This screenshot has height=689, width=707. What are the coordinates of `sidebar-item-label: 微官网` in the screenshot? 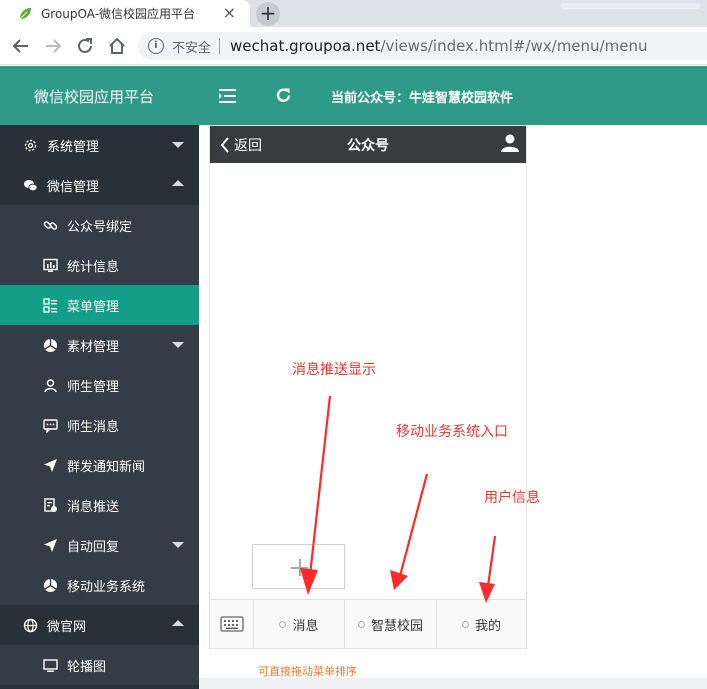 It's located at (67, 627).